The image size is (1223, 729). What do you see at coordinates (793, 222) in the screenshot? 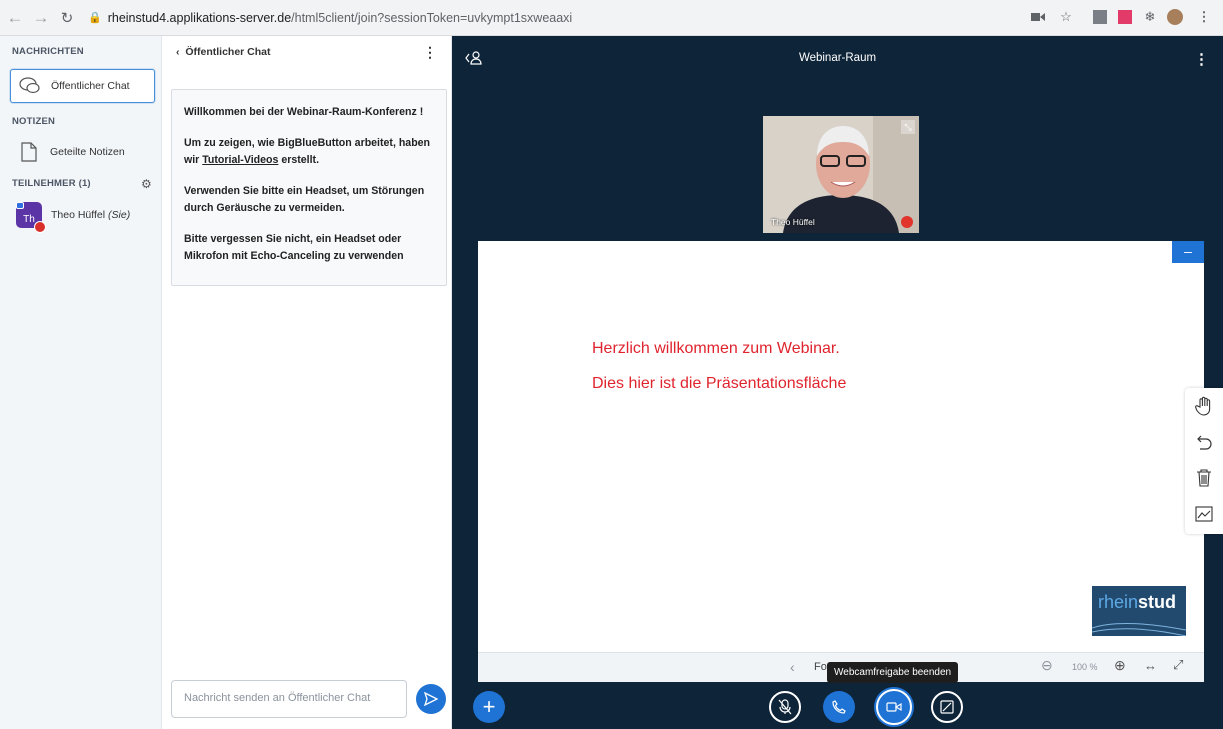
I see `webcam-user-name: Theo Hüffel` at bounding box center [793, 222].